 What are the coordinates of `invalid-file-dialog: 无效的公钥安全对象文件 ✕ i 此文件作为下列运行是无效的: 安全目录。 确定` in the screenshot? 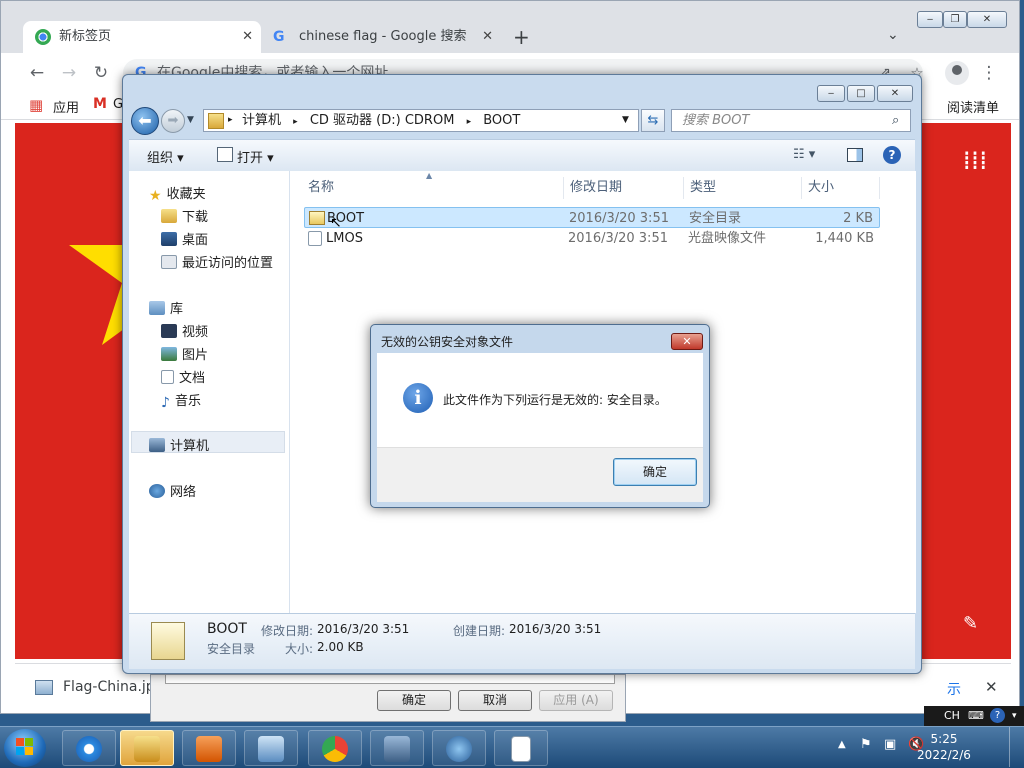 It's located at (540, 416).